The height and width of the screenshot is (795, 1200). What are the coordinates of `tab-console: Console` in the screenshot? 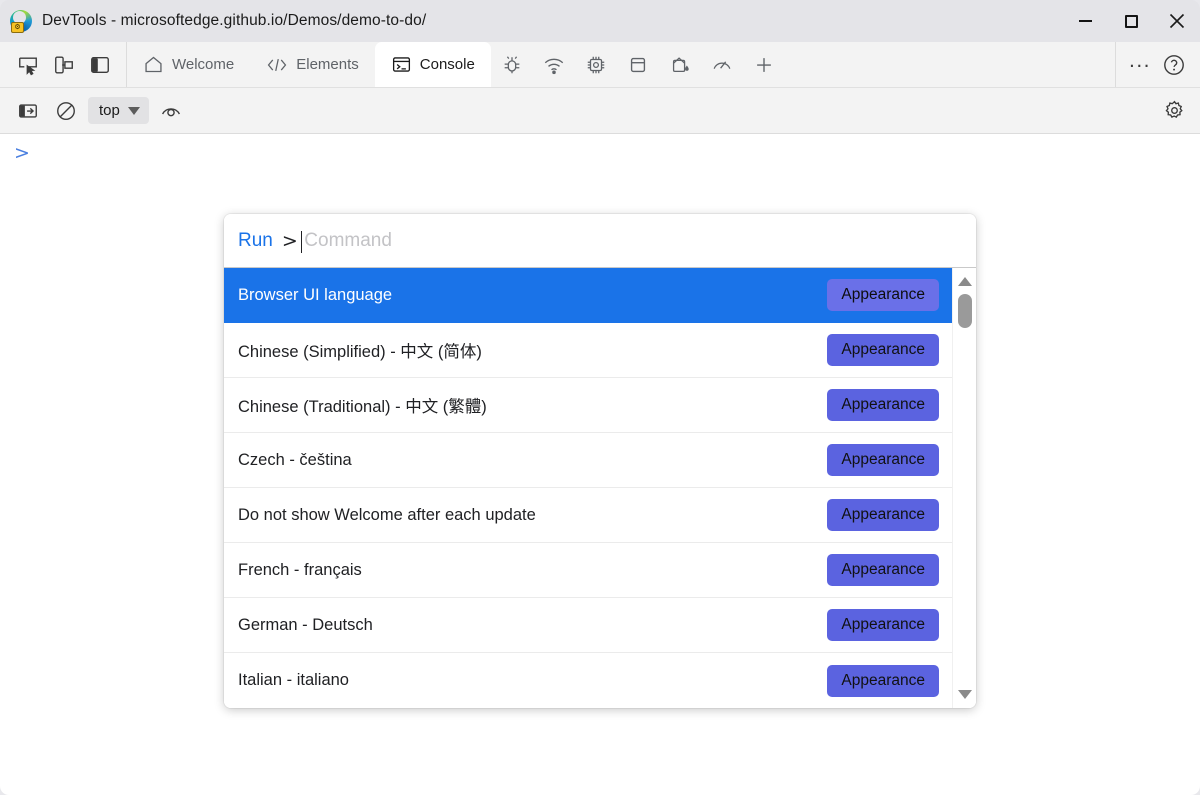 It's located at (432, 64).